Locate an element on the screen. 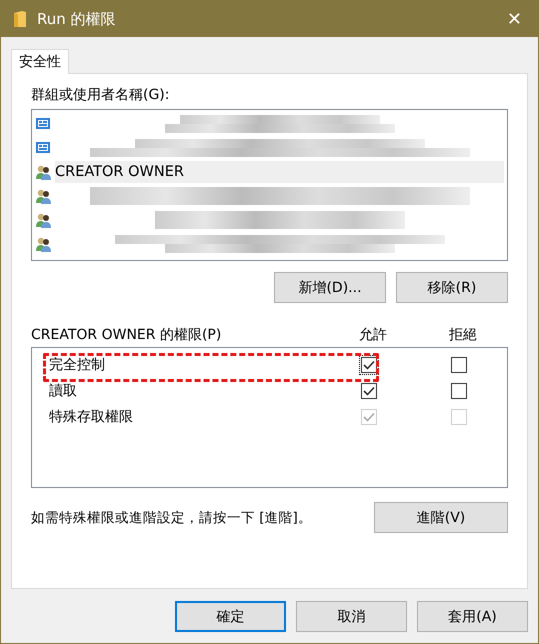  permissions-label: CREATOR OWNER 的權限(P) is located at coordinates (126, 335).